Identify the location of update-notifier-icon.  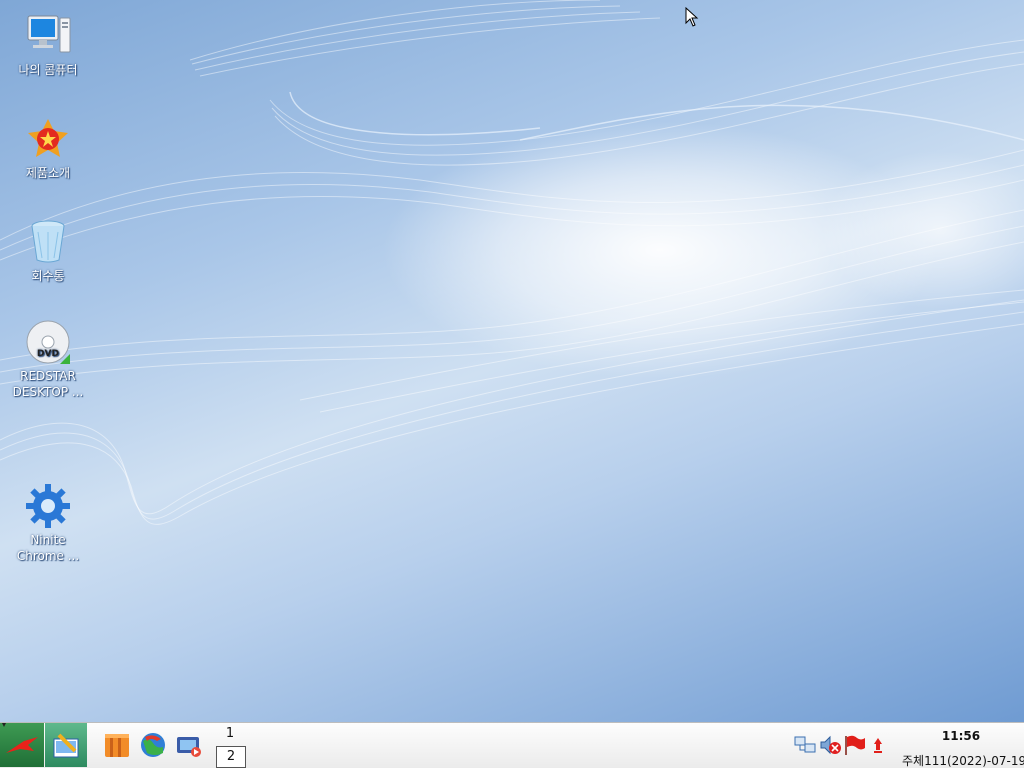
(881, 745).